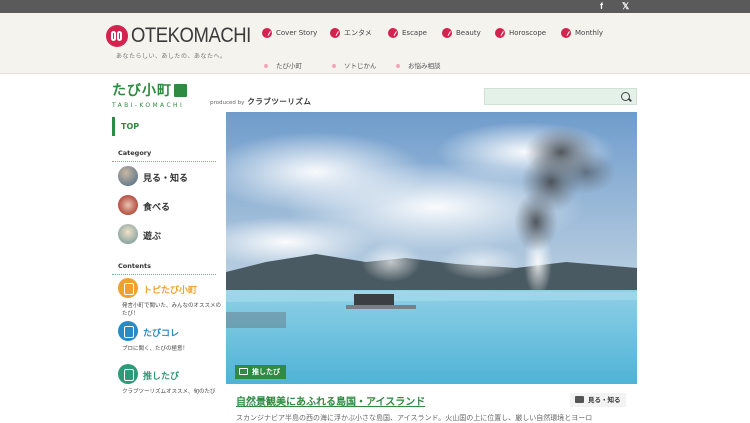  Describe the element at coordinates (171, 56) in the screenshot. I see `site-tagline: あなたらしい、あしたの、あなたへ。` at that location.